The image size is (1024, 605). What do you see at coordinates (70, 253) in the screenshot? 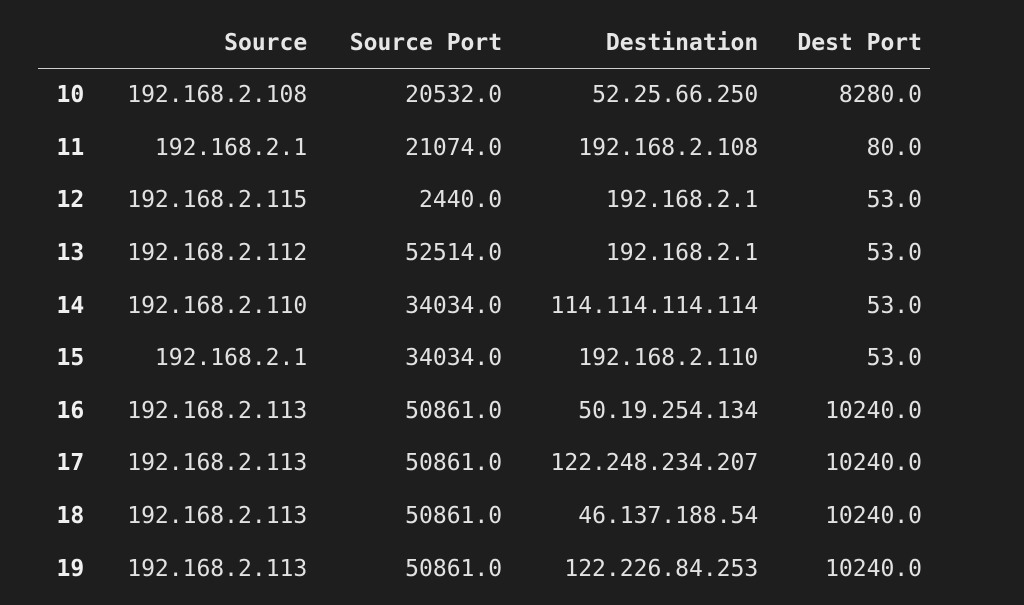
I see `row-index: 13` at bounding box center [70, 253].